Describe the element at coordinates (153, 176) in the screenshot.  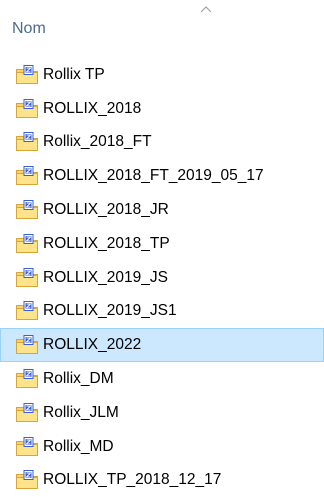
I see `list-item-label: ROLLIX_2018_FT_2019_05_17` at that location.